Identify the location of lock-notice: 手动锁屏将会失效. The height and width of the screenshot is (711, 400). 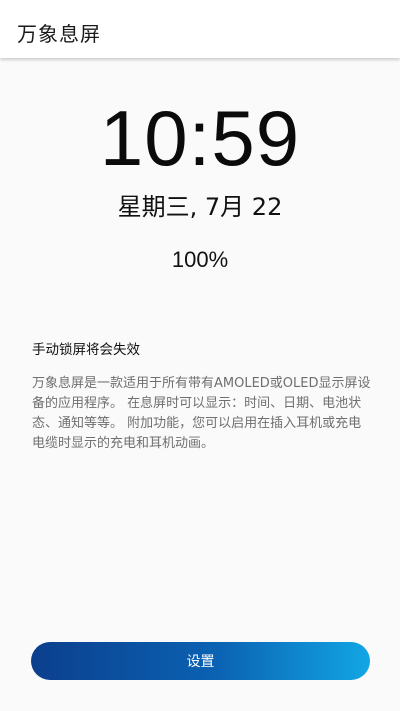
(86, 350).